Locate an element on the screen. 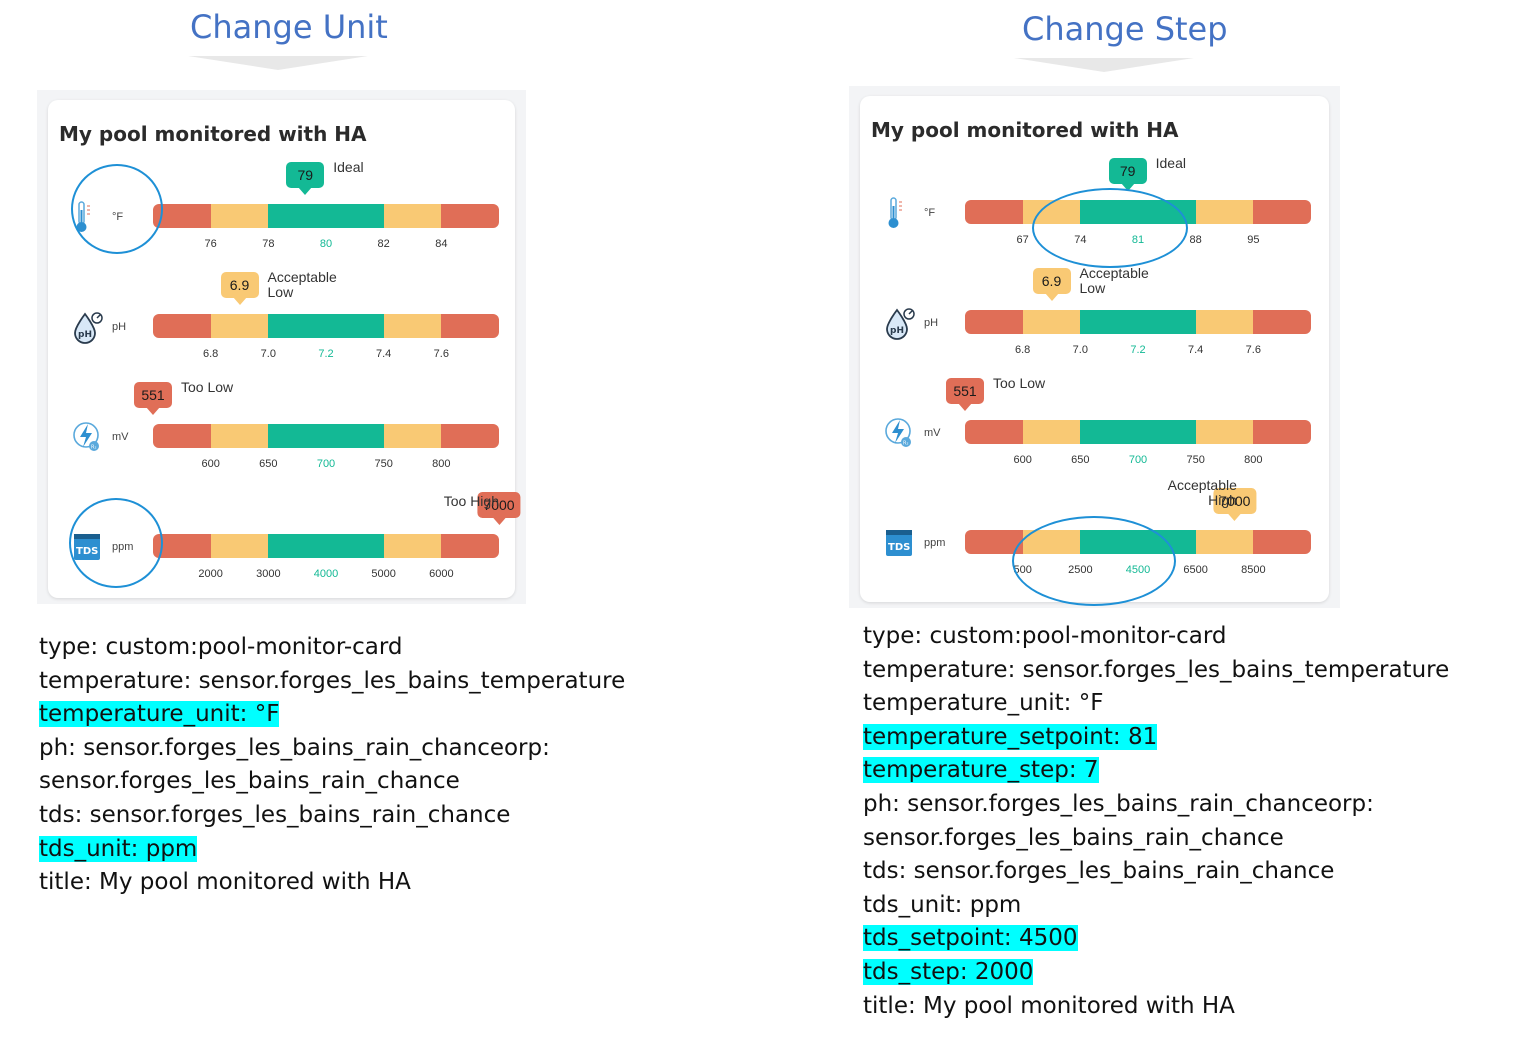  panel-heading: Change Step is located at coordinates (1125, 29).